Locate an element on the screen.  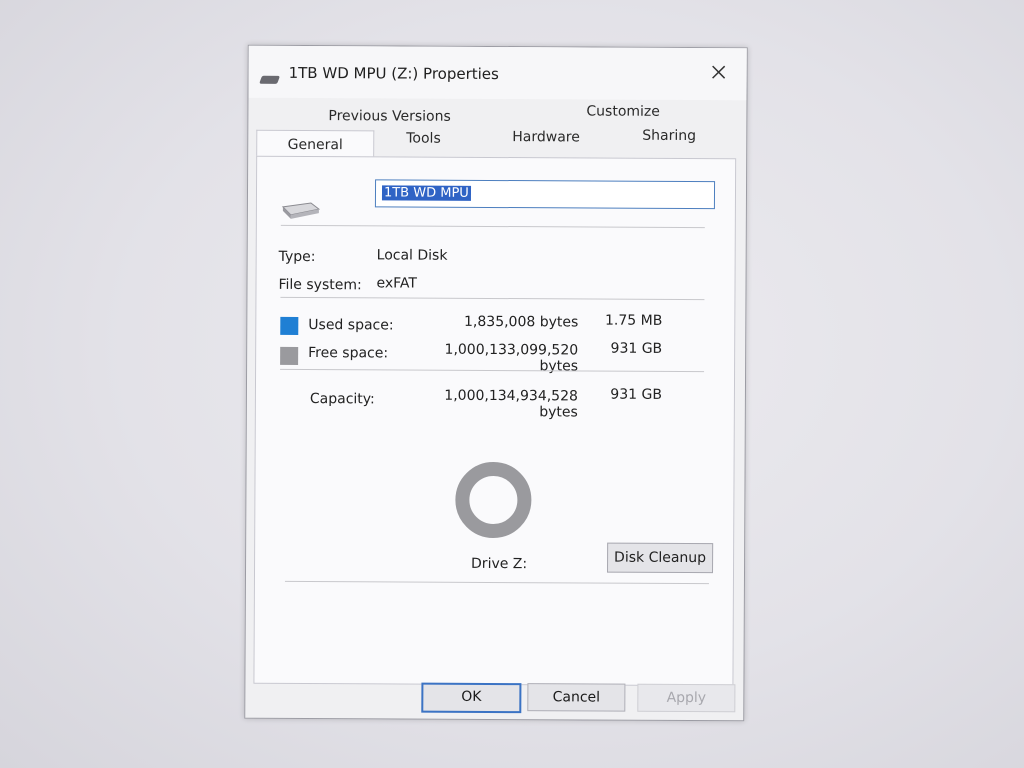
free-space-swatch is located at coordinates (289, 355).